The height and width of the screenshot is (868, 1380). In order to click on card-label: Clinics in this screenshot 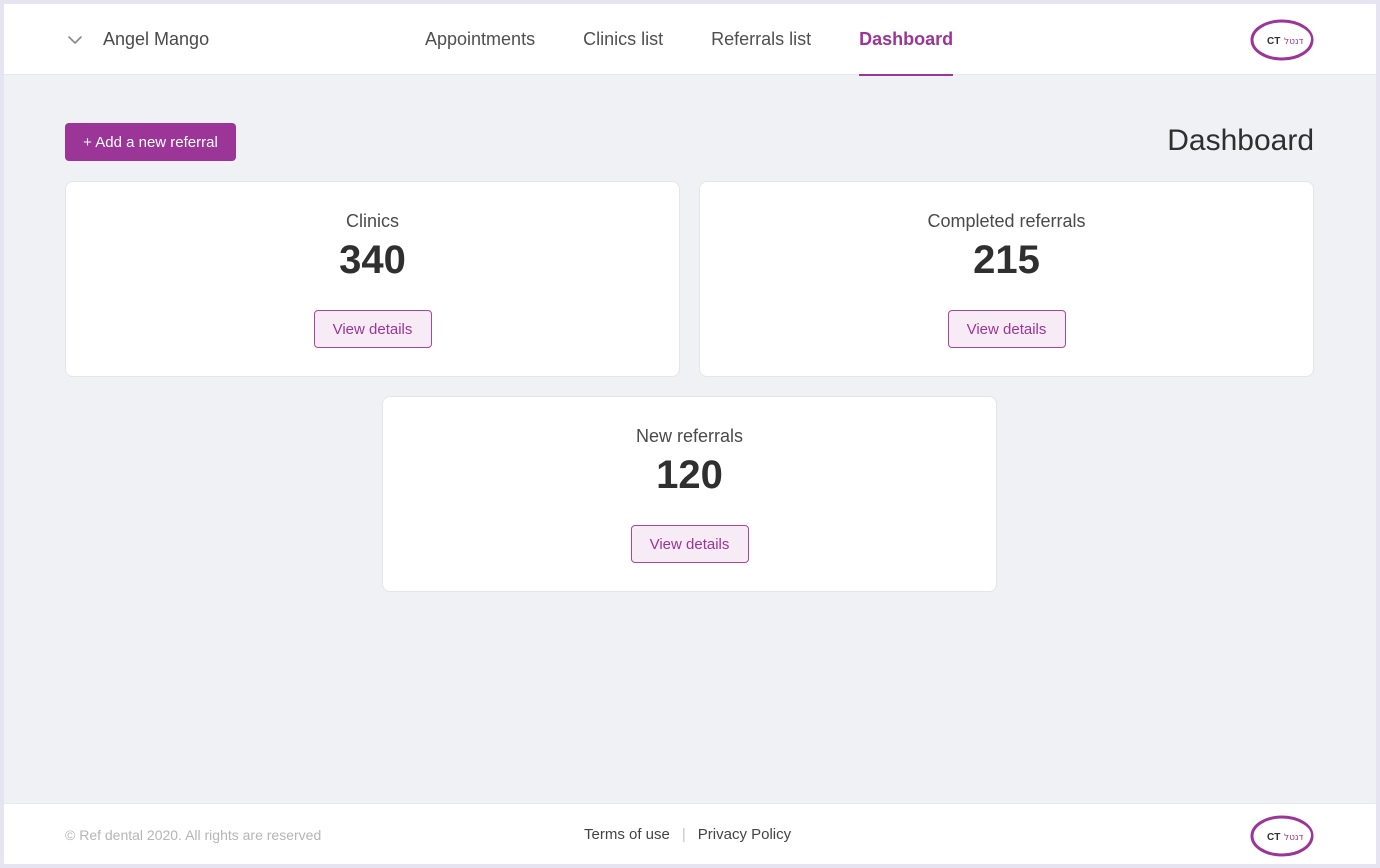, I will do `click(372, 221)`.